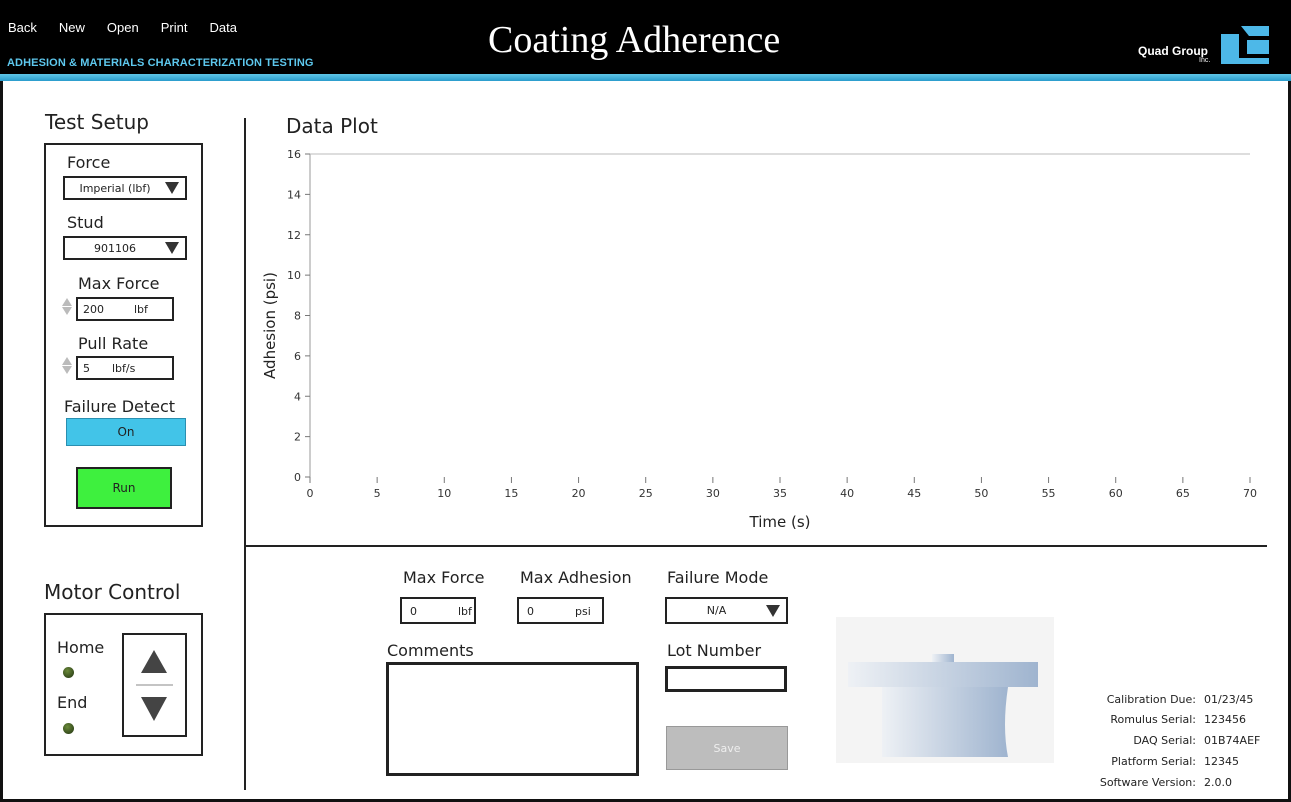 This screenshot has width=1291, height=802. I want to click on menu-bar: Back New Open Print Data, so click(133, 27).